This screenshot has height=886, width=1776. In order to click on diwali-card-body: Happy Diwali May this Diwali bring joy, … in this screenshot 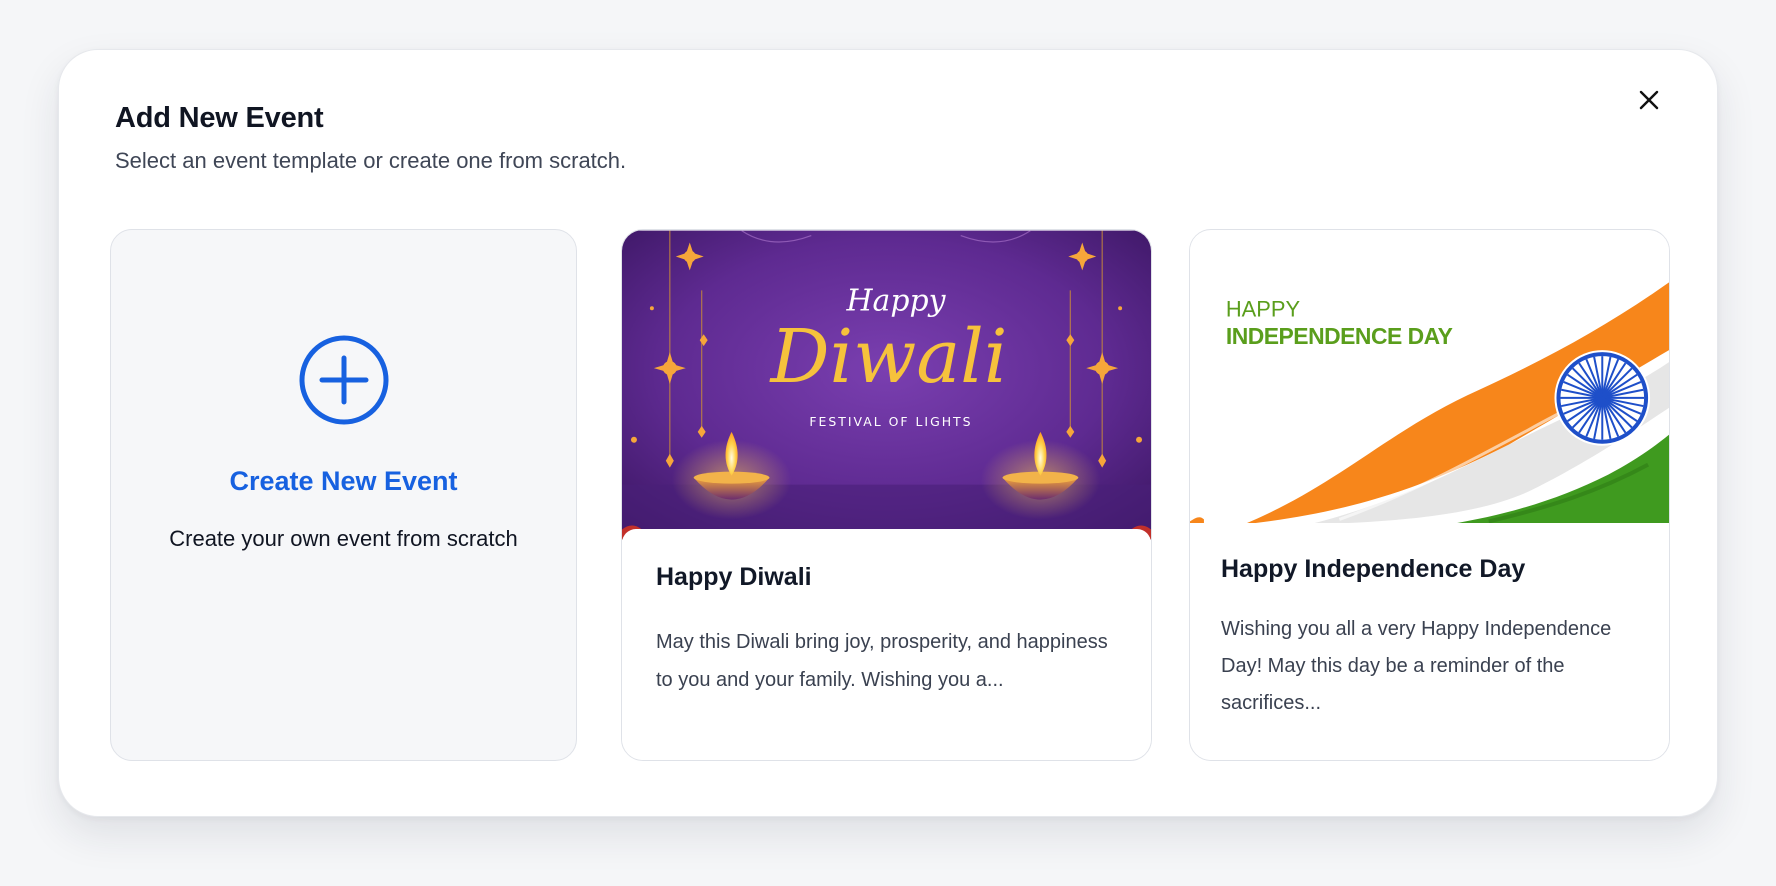, I will do `click(886, 644)`.